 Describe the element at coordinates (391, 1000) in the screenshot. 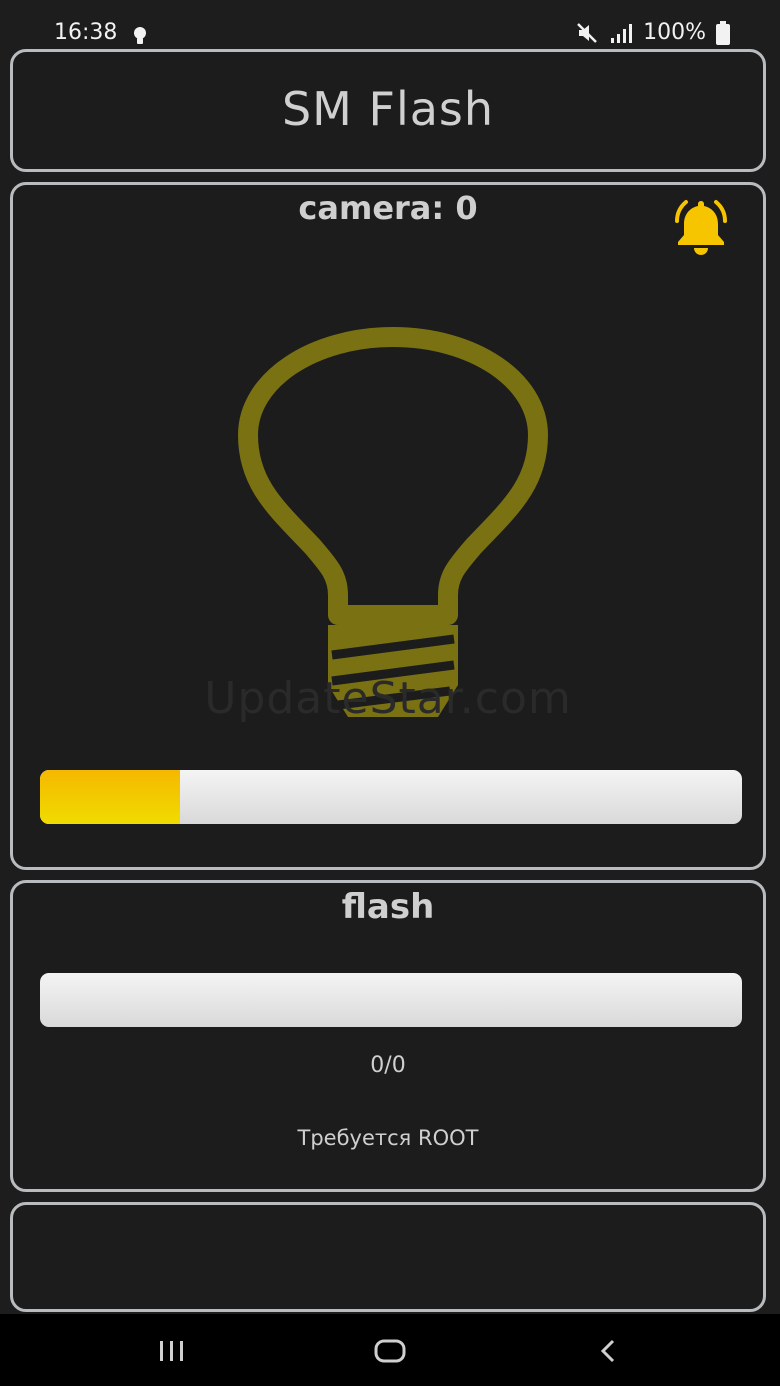

I see `flash-progress-bar` at that location.